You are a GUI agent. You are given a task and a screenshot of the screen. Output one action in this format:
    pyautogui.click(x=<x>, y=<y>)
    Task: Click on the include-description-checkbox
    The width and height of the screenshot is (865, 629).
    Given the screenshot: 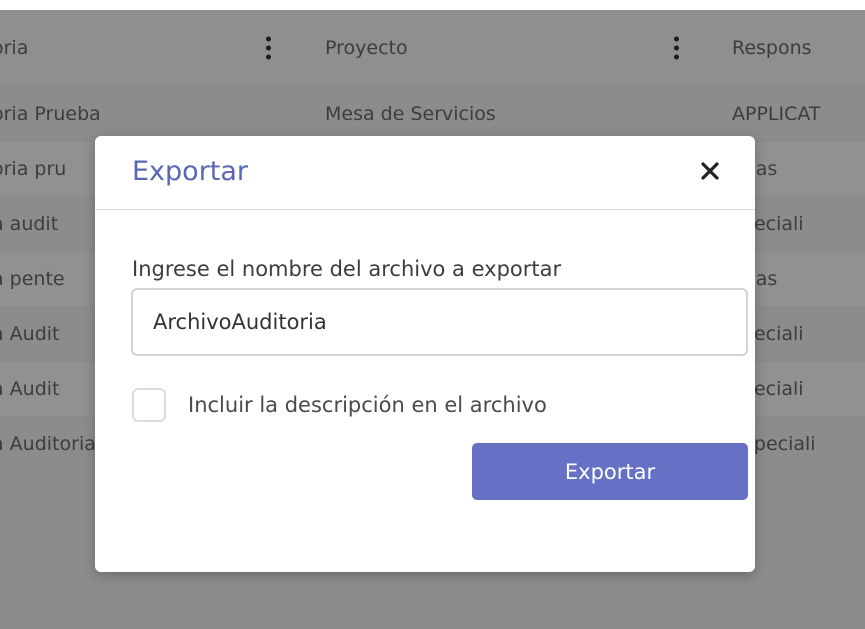 What is the action you would take?
    pyautogui.click(x=149, y=405)
    